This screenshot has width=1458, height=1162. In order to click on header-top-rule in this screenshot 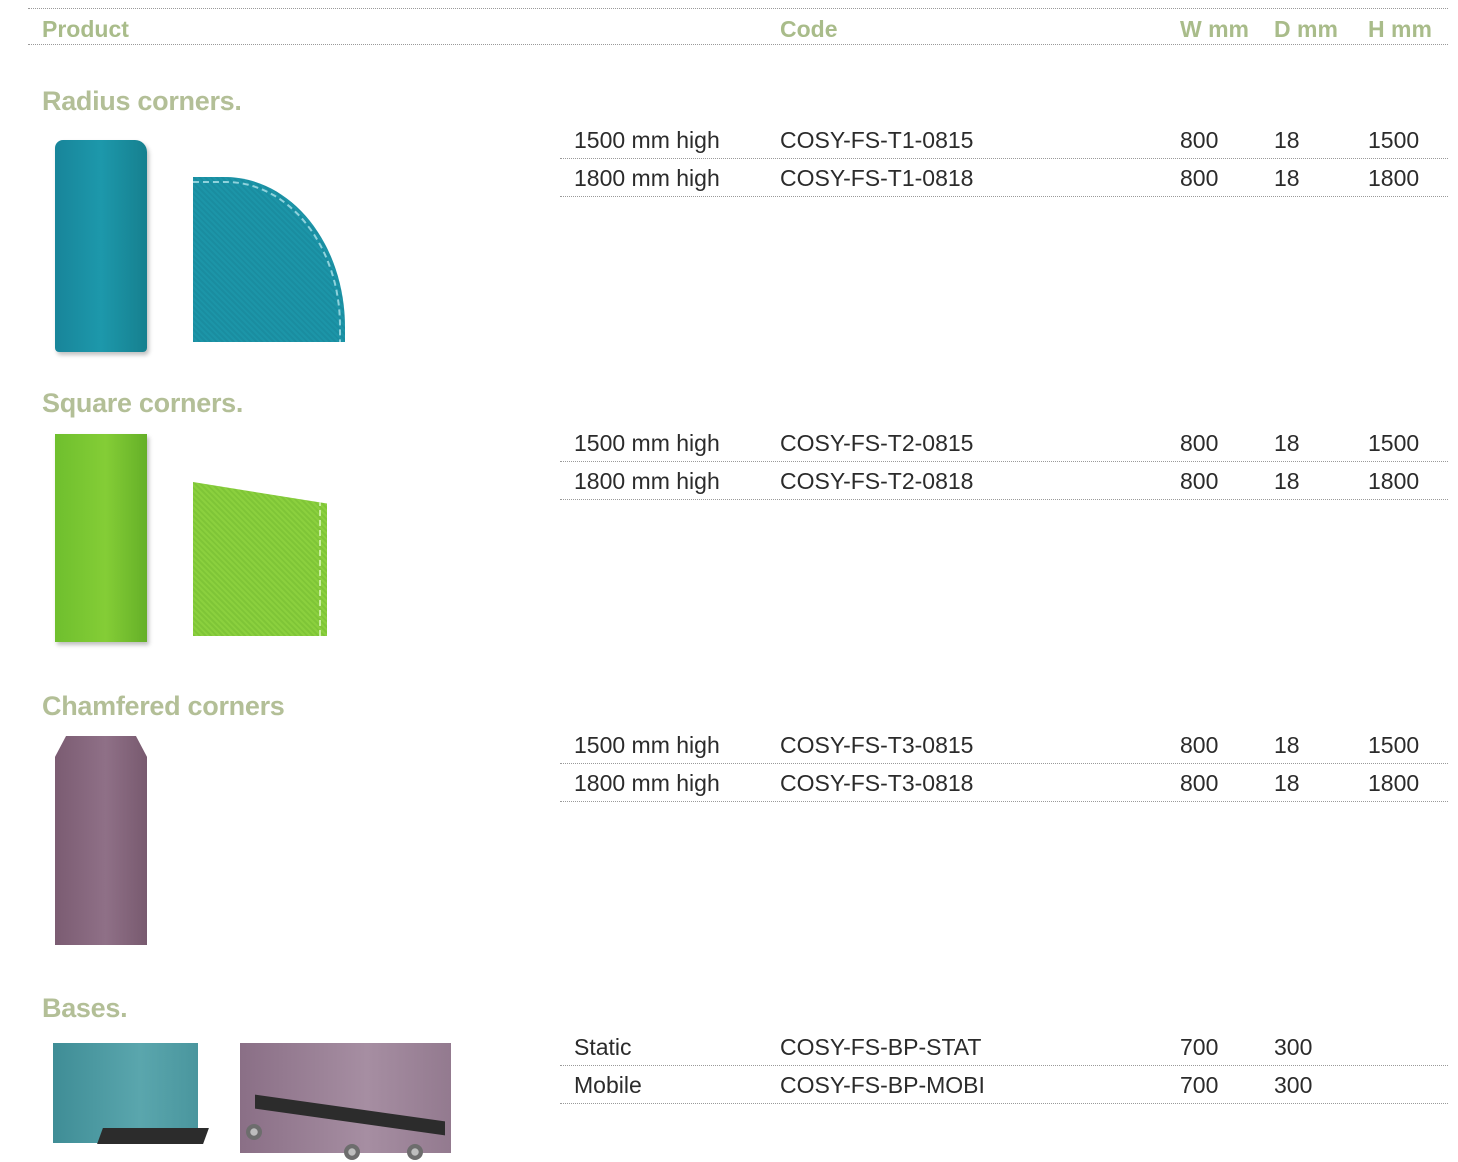, I will do `click(738, 8)`.